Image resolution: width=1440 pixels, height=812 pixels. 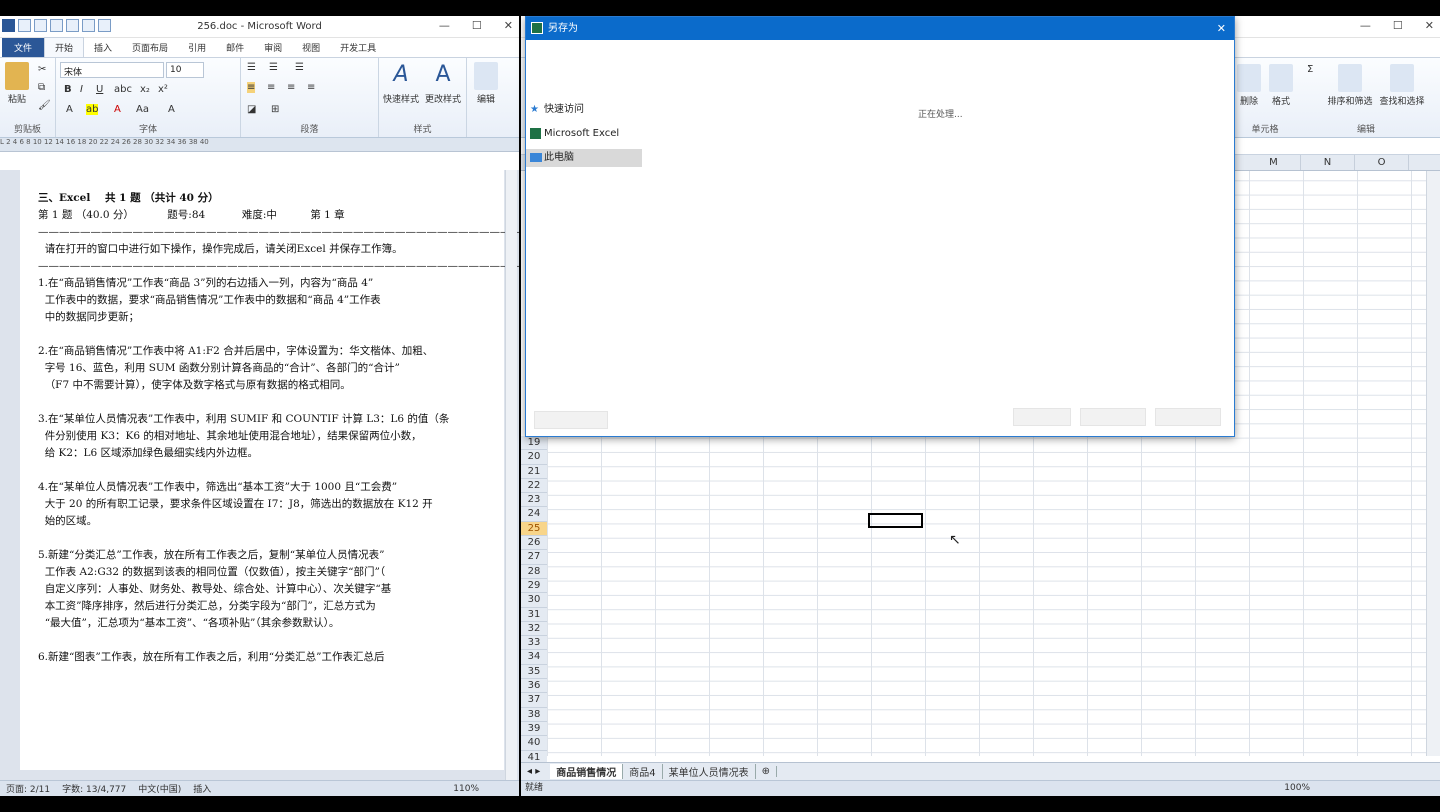 What do you see at coordinates (534, 571) in the screenshot?
I see `row-header: 28` at bounding box center [534, 571].